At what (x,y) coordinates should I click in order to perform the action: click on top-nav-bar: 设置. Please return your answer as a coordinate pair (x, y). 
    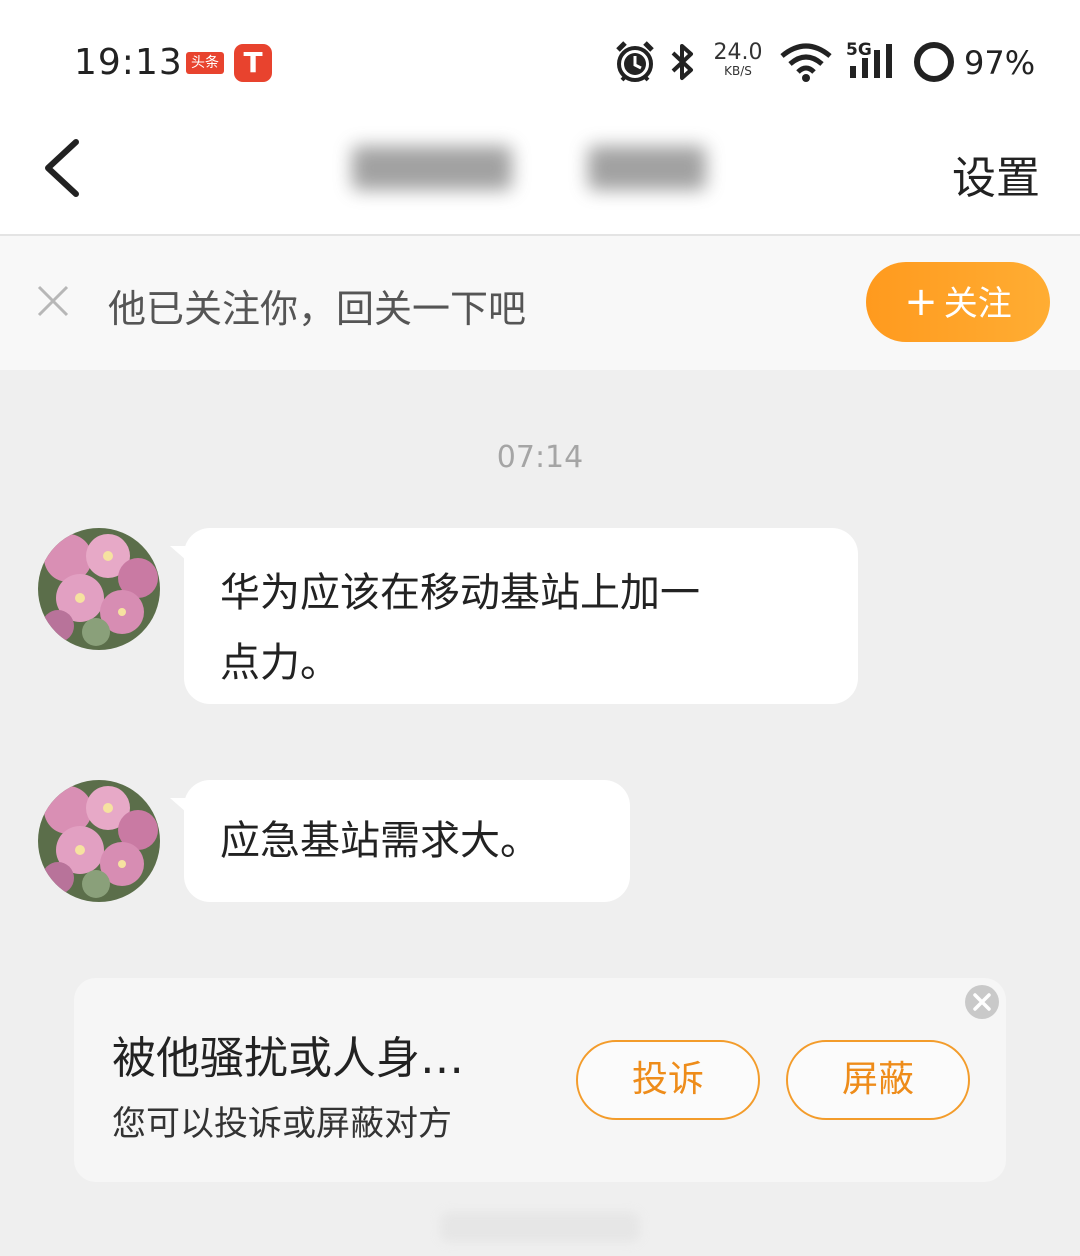
    Looking at the image, I should click on (540, 178).